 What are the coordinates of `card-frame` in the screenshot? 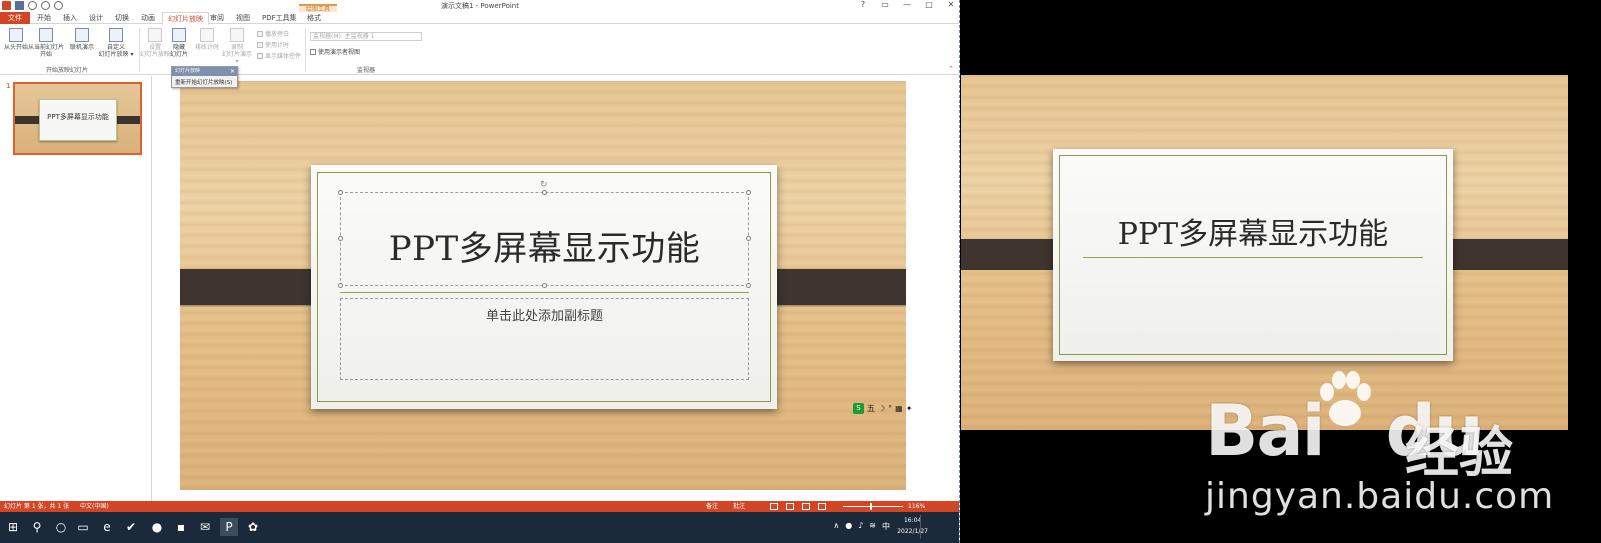 It's located at (1253, 255).